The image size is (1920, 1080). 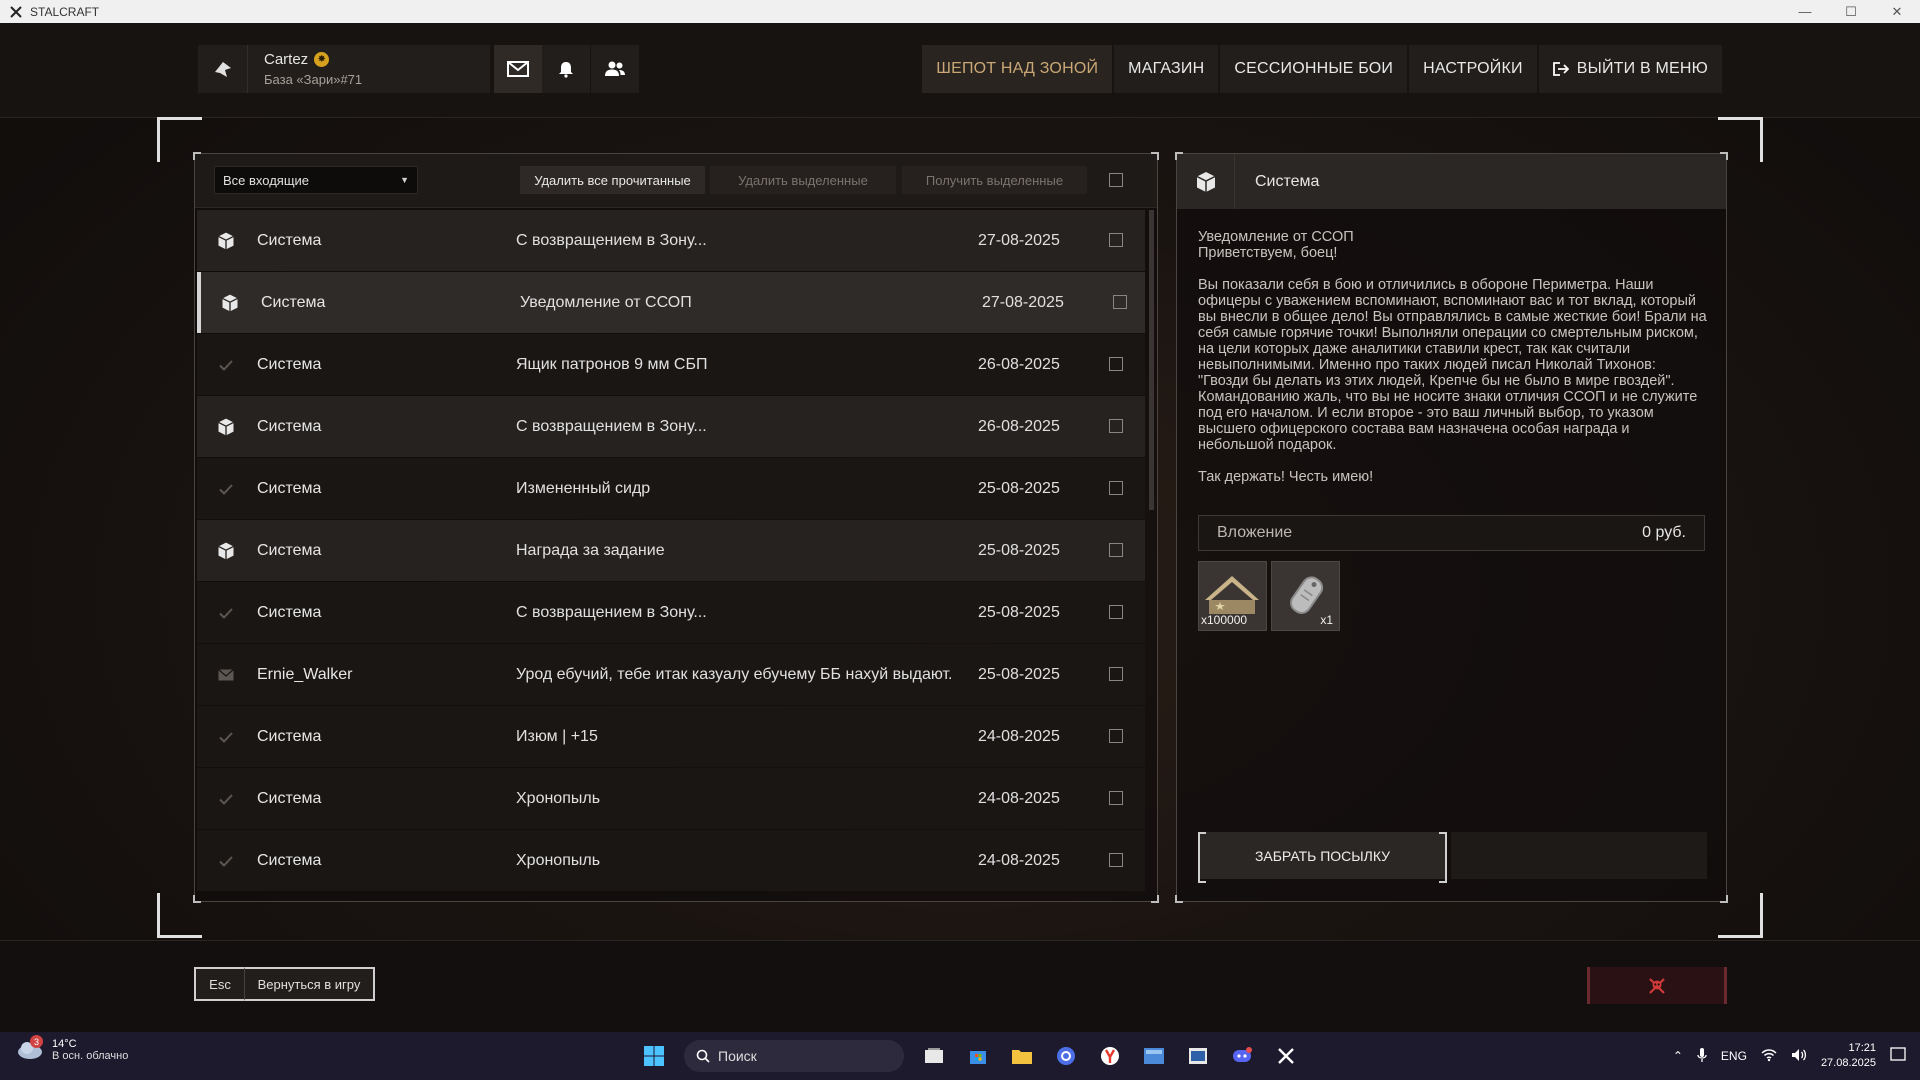 I want to click on mail-filter-select: Все входящие ▼, so click(x=316, y=180).